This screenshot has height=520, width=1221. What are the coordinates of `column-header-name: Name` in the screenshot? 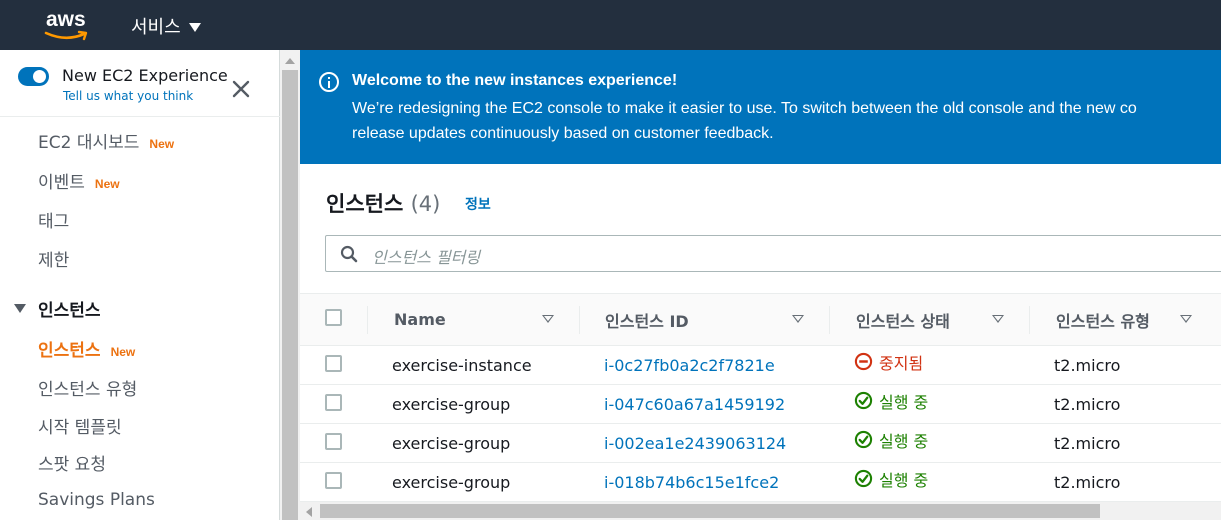 It's located at (484, 319).